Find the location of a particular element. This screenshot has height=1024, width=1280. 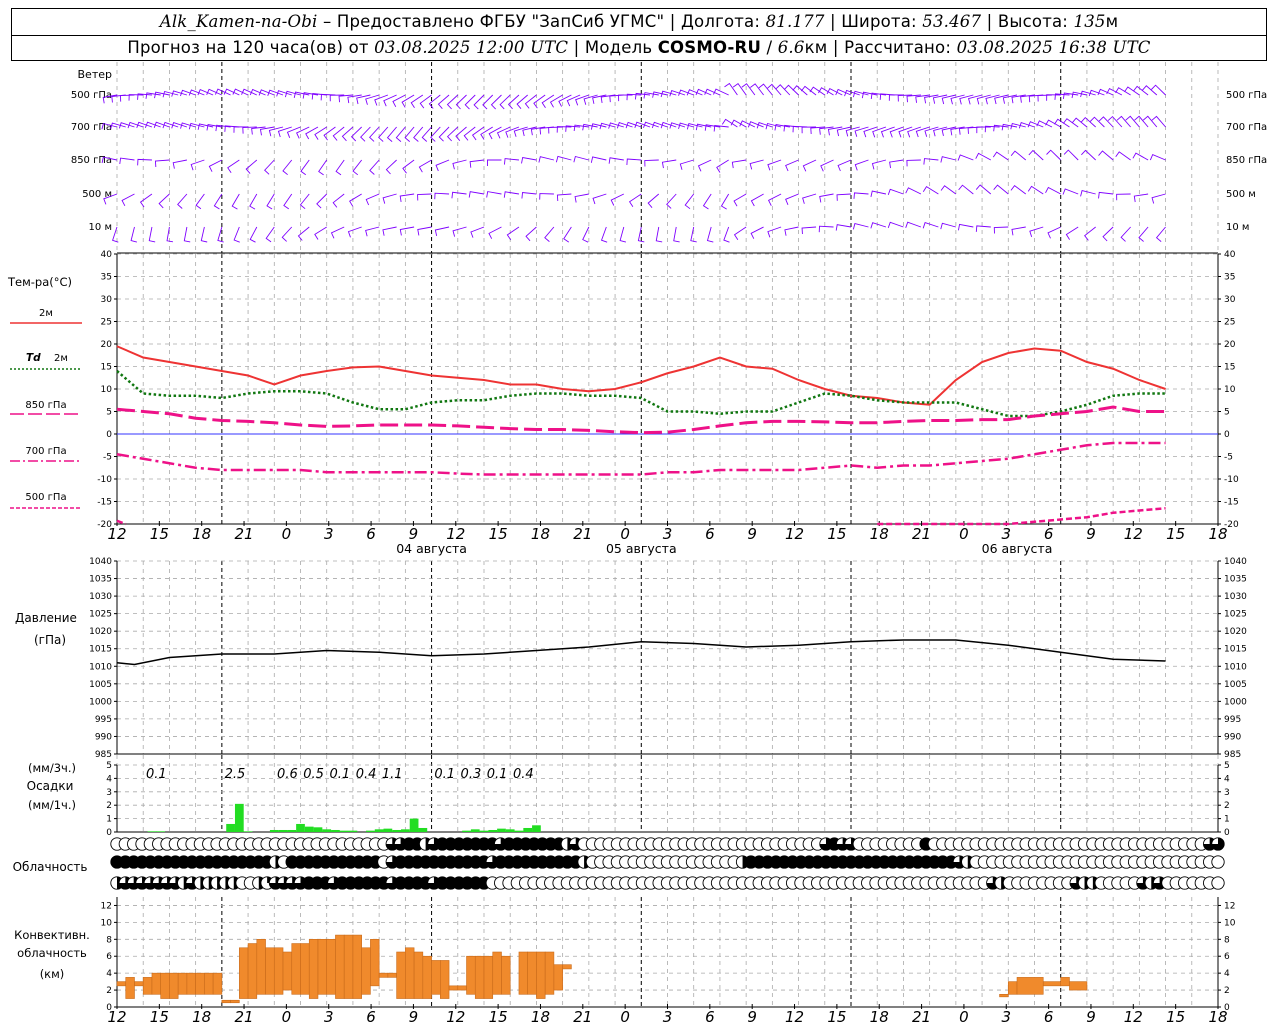

conv-hour-label: 9 is located at coordinates (752, 1016).